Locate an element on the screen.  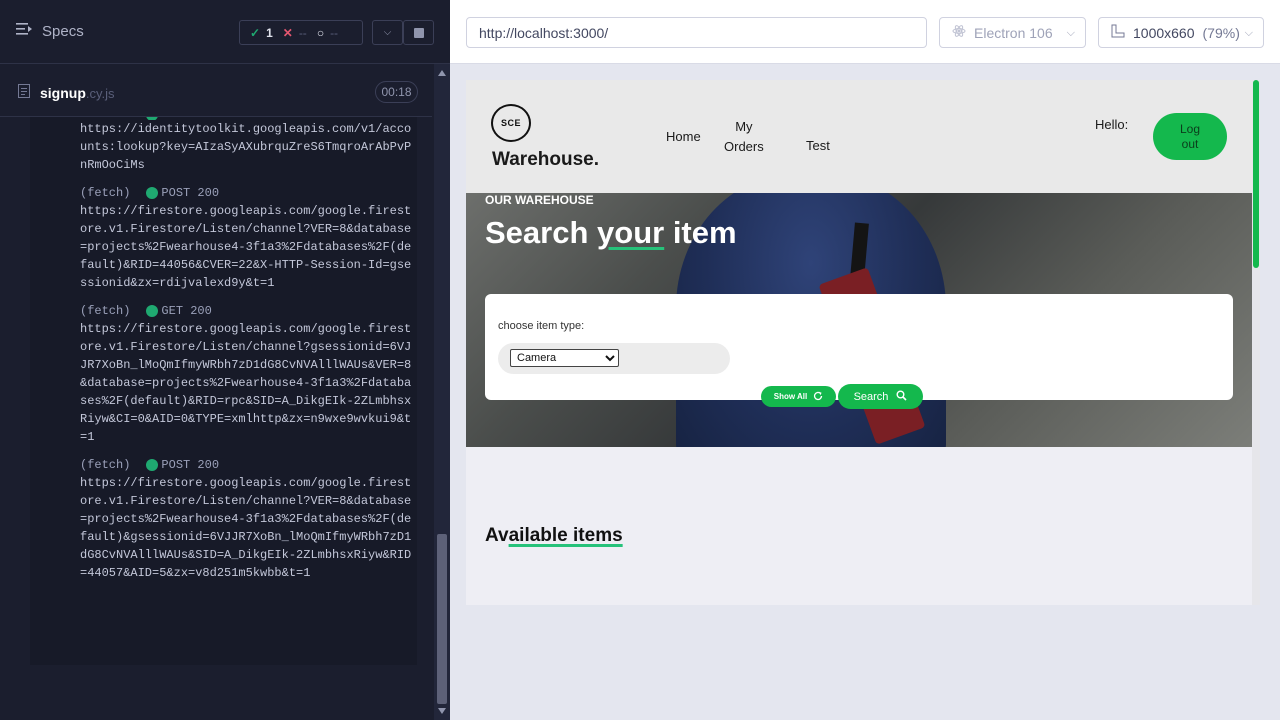
check-icon: ✓ is located at coordinates (255, 32).